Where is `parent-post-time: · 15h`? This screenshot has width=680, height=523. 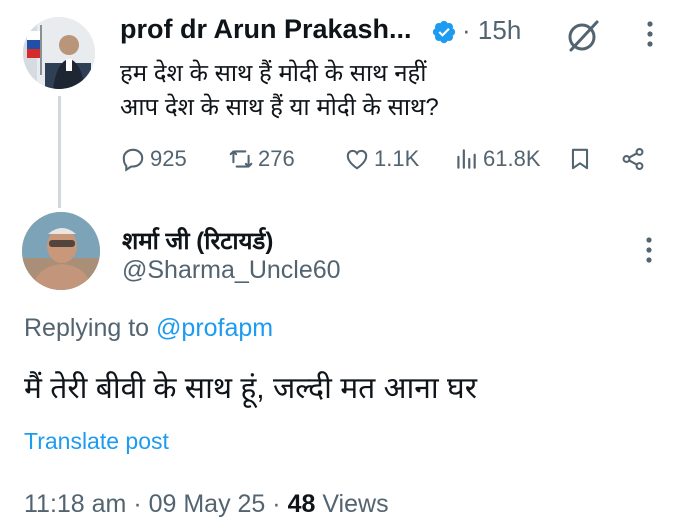 parent-post-time: · 15h is located at coordinates (491, 30).